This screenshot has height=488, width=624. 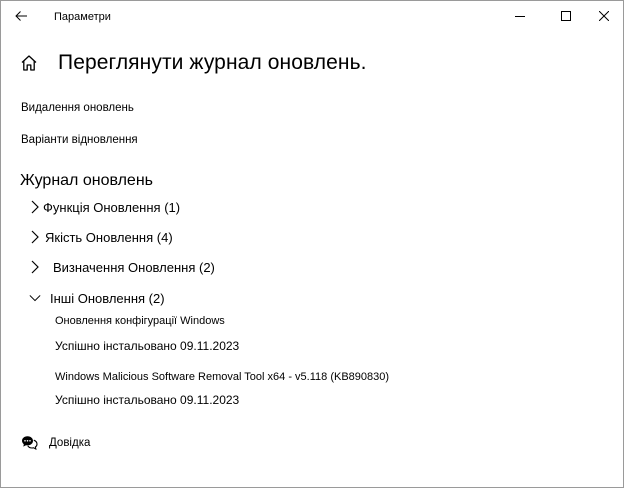 I want to click on back-arrow-icon, so click(x=21, y=16).